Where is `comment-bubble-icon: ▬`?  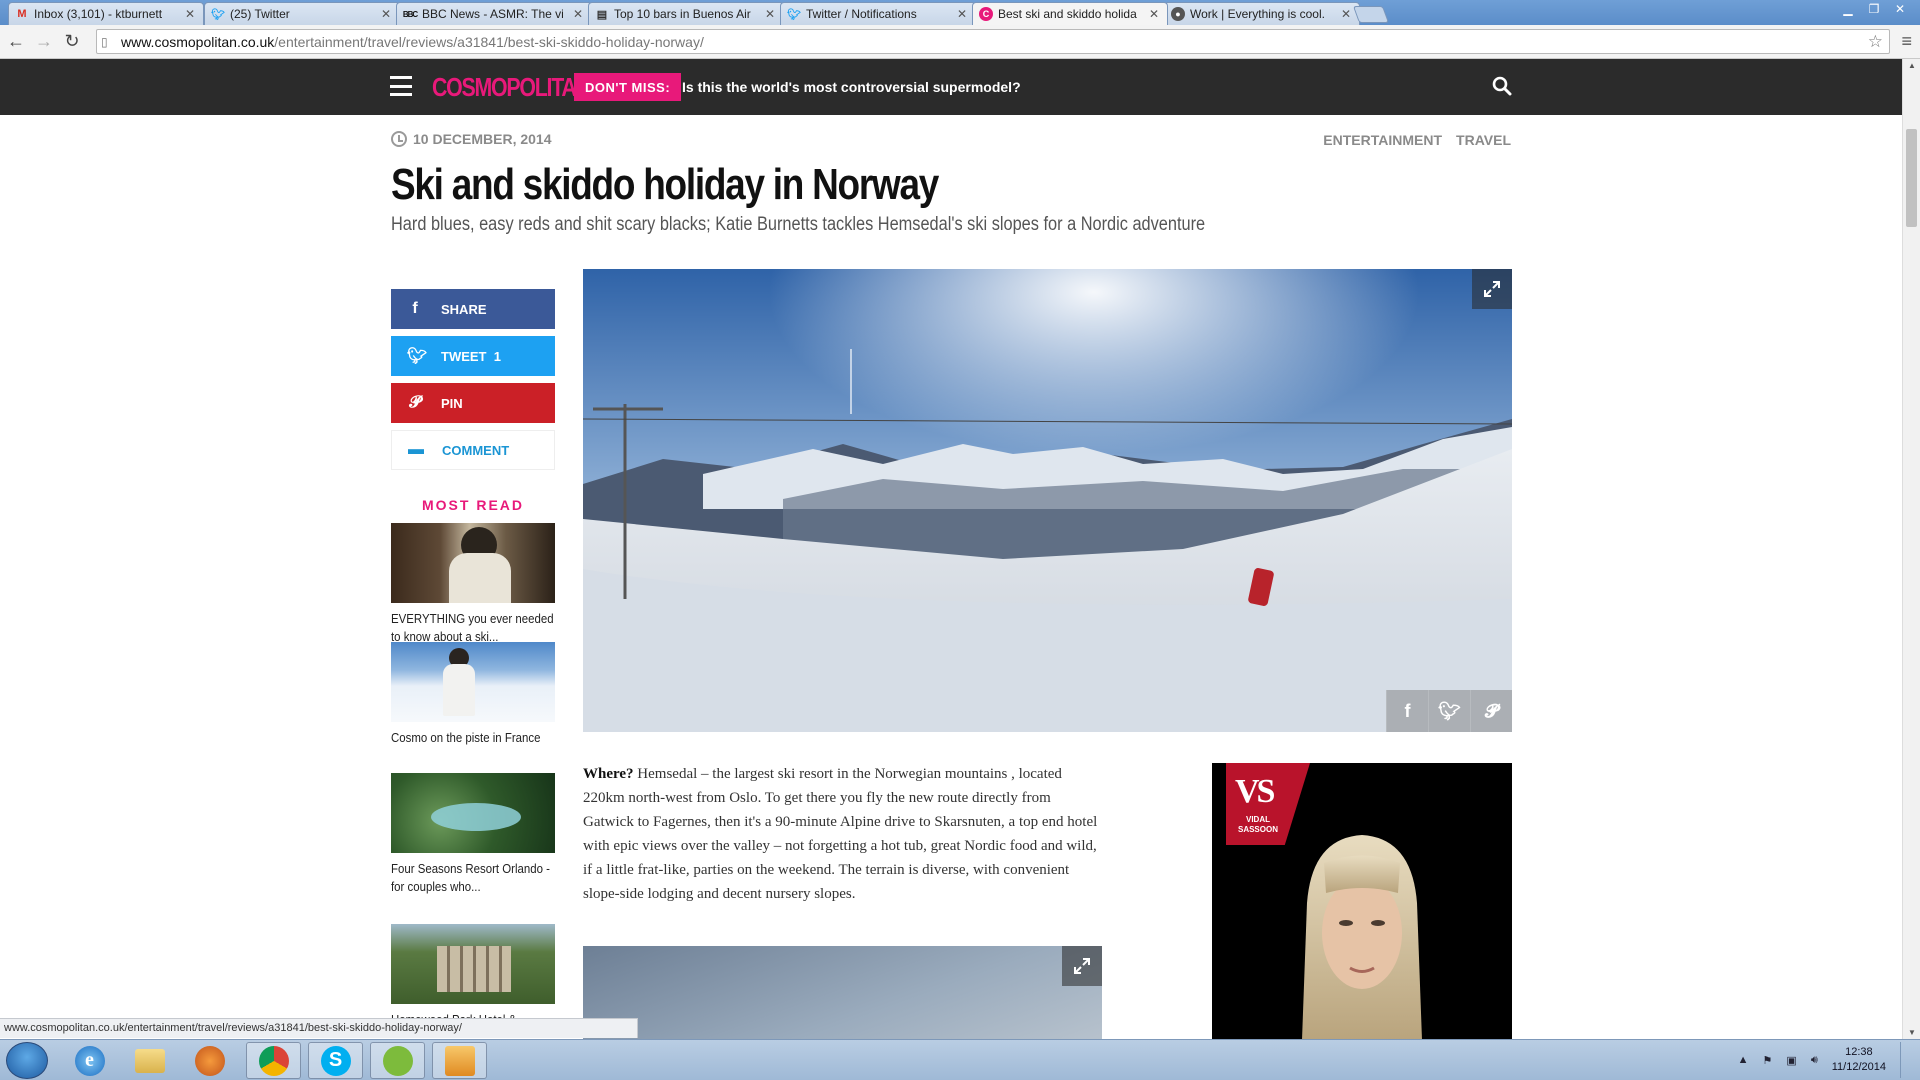 comment-bubble-icon: ▬ is located at coordinates (416, 449).